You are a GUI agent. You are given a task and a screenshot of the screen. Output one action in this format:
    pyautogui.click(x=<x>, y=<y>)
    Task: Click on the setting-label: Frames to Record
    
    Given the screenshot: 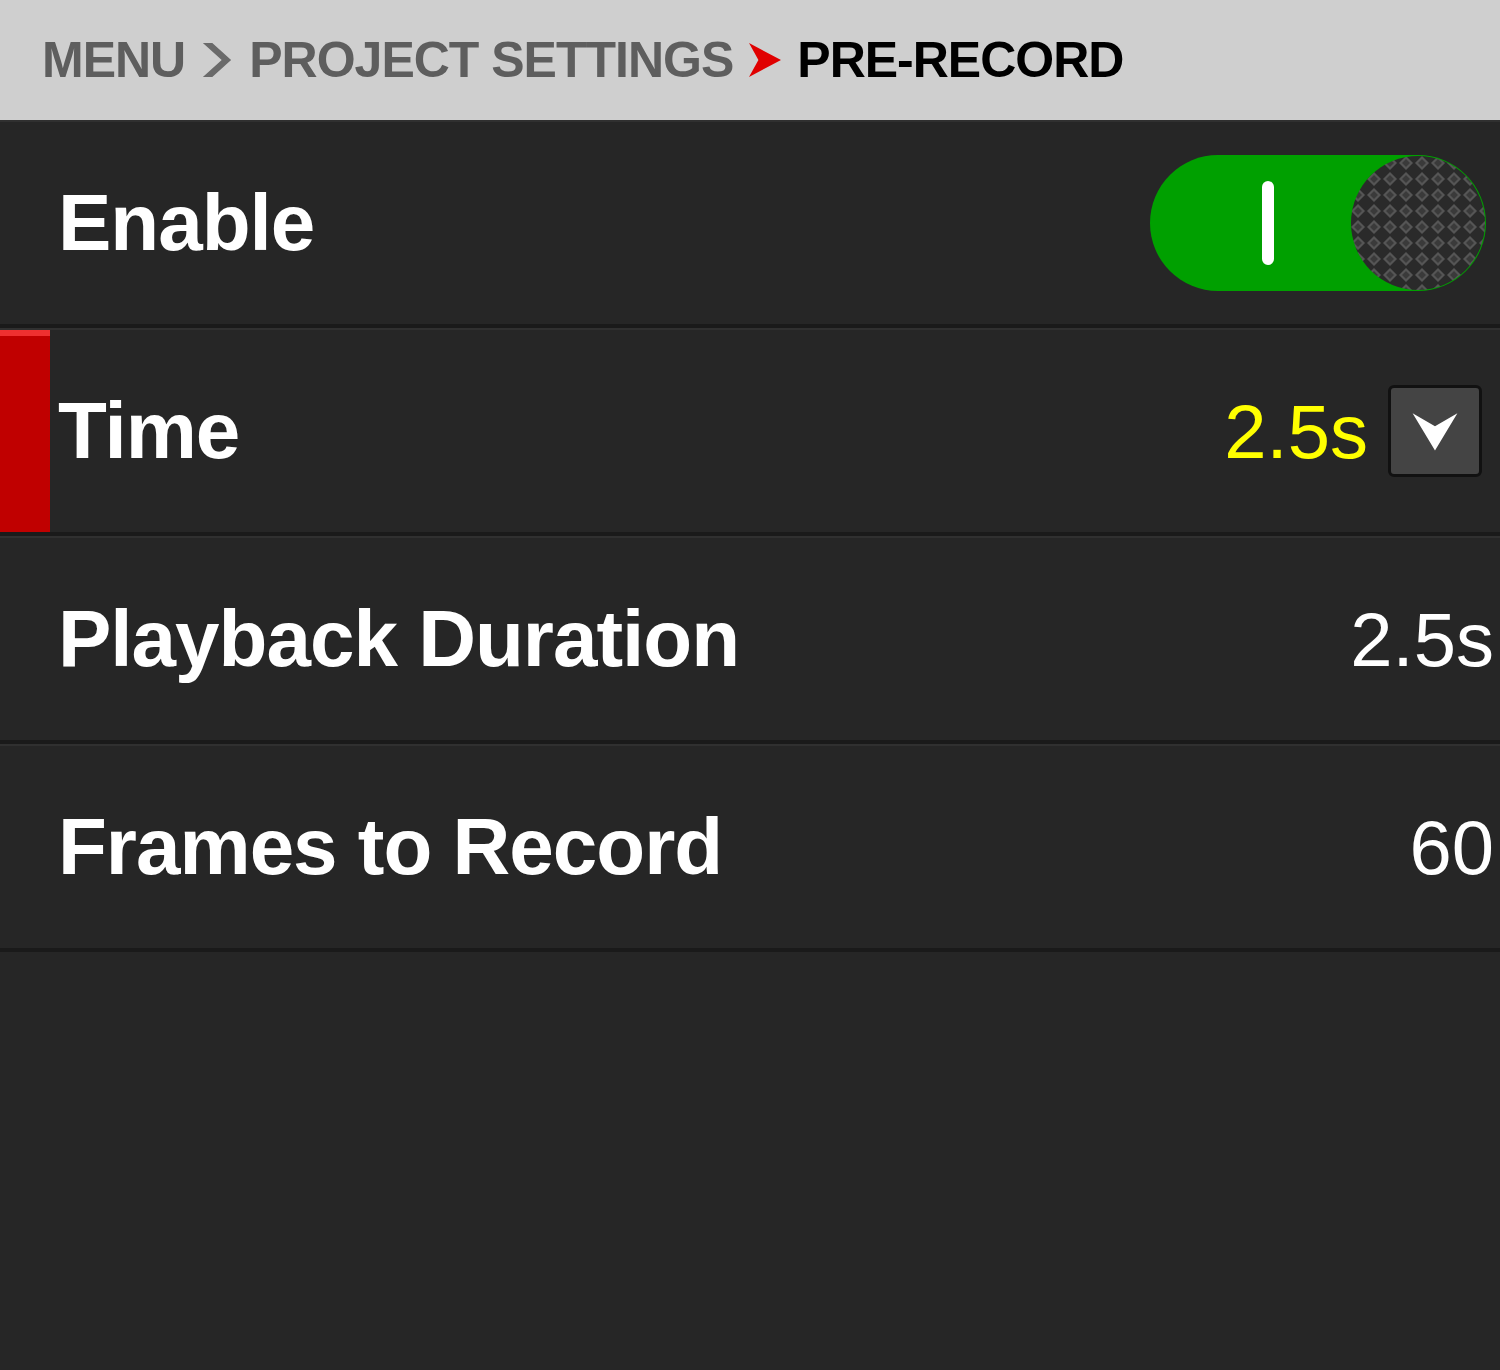 What is the action you would take?
    pyautogui.click(x=390, y=847)
    